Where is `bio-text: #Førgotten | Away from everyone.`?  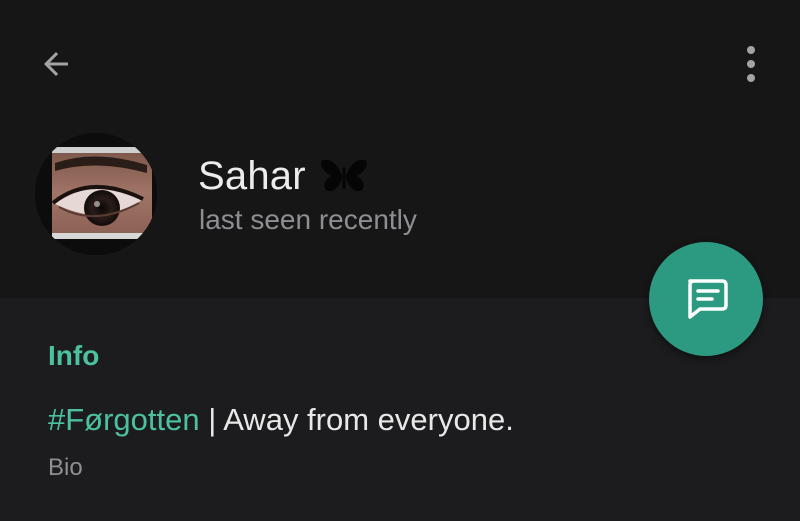
bio-text: #Førgotten | Away from everyone. is located at coordinates (281, 420).